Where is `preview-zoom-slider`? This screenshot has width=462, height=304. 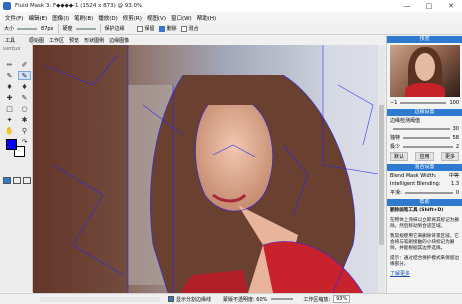
preview-zoom-slider is located at coordinates (423, 103).